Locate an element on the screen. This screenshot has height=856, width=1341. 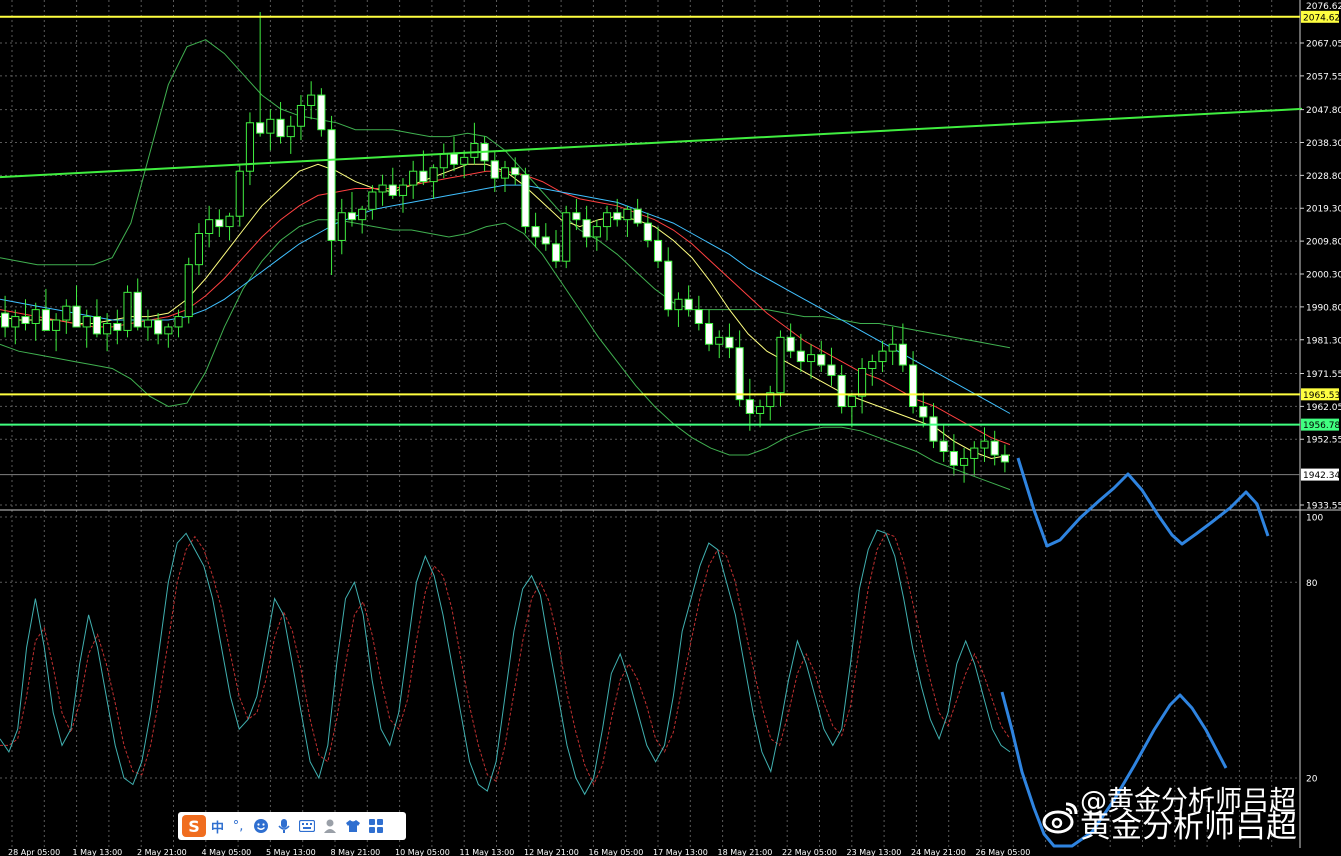
date-label: 17 May 13:00 is located at coordinates (680, 852).